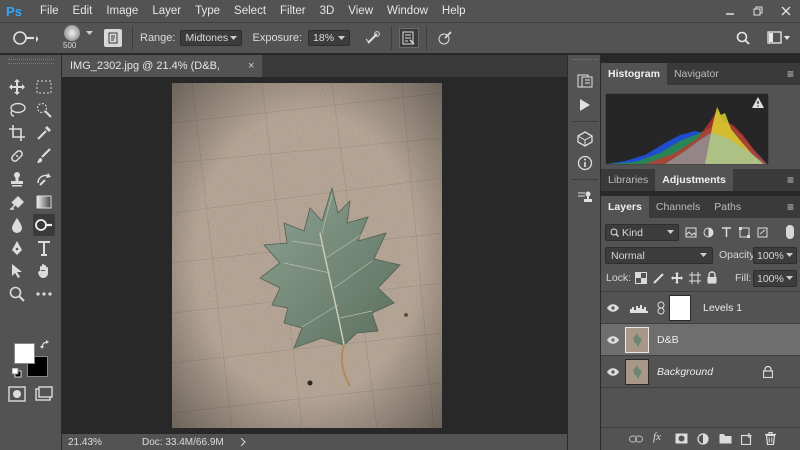  I want to click on filter-toggle, so click(790, 232).